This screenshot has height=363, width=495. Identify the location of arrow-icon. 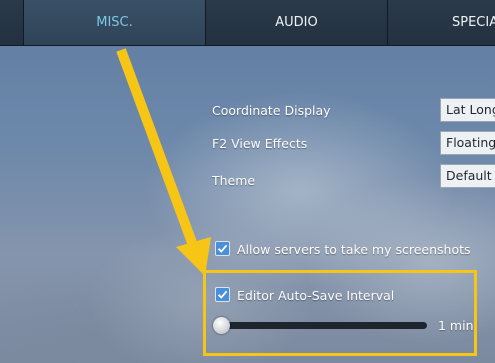
(163, 162).